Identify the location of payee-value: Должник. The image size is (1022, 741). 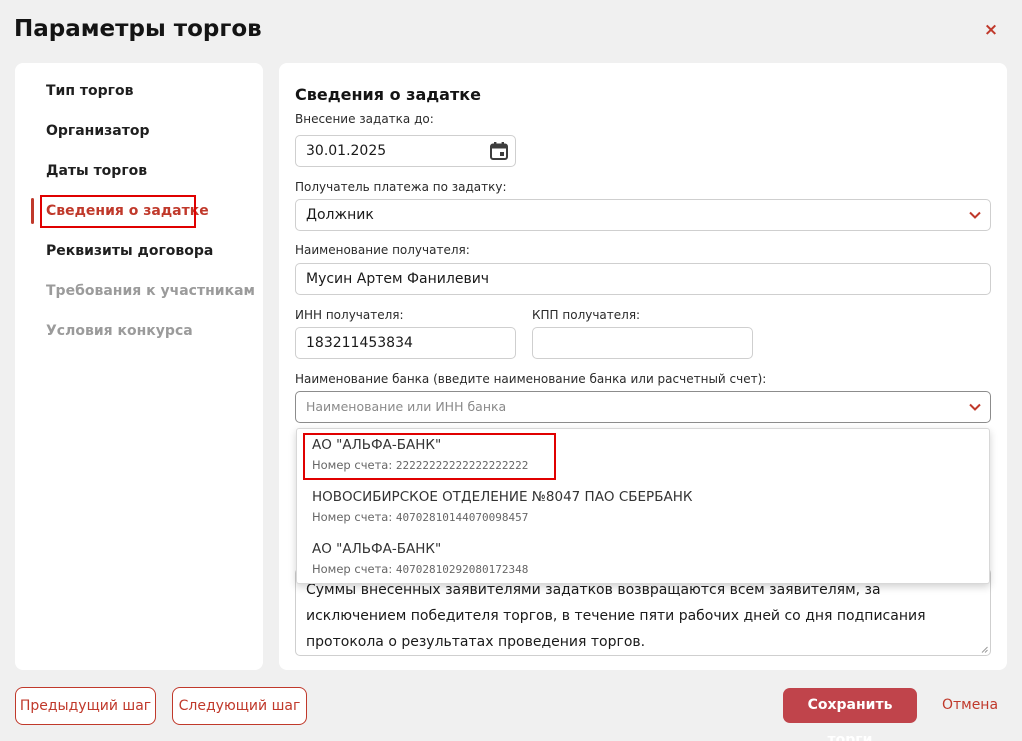
(340, 215).